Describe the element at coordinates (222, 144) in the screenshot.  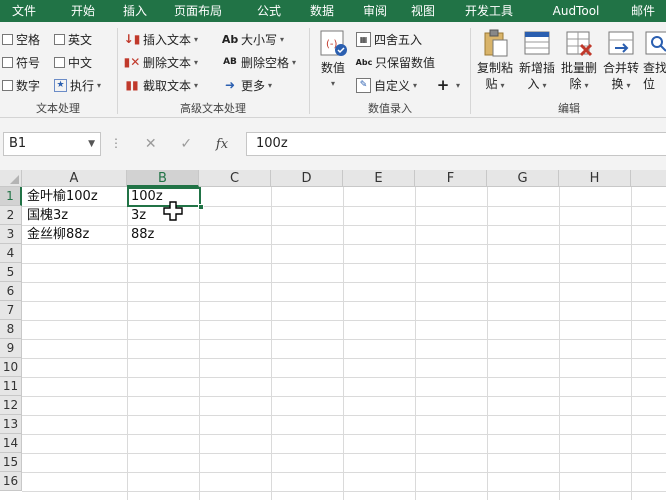
I see `insert-function-icon: fx` at that location.